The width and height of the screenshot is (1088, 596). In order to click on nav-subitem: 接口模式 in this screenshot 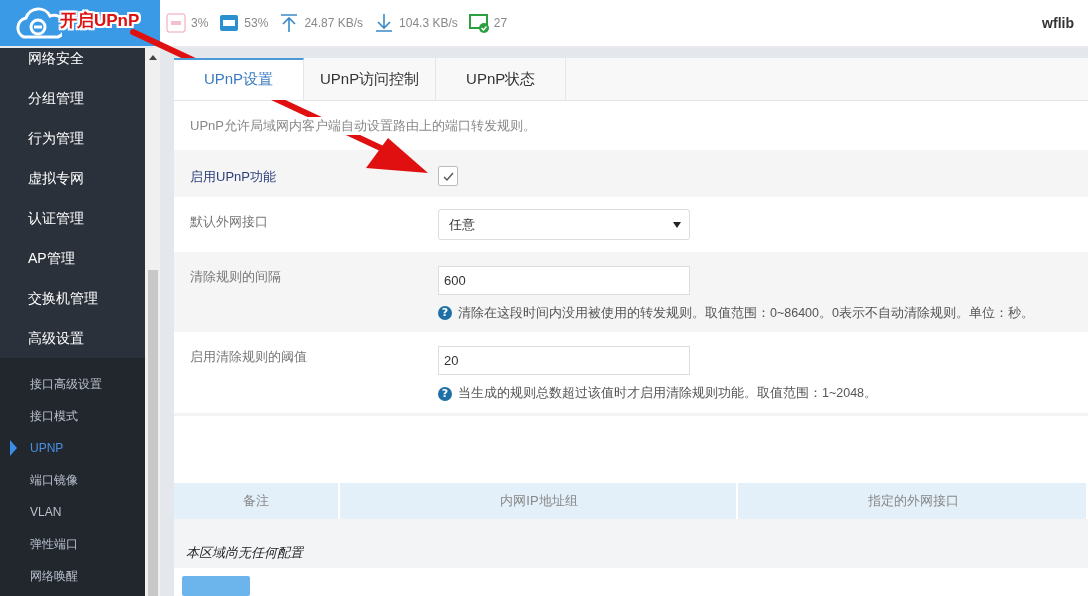, I will do `click(72, 416)`.